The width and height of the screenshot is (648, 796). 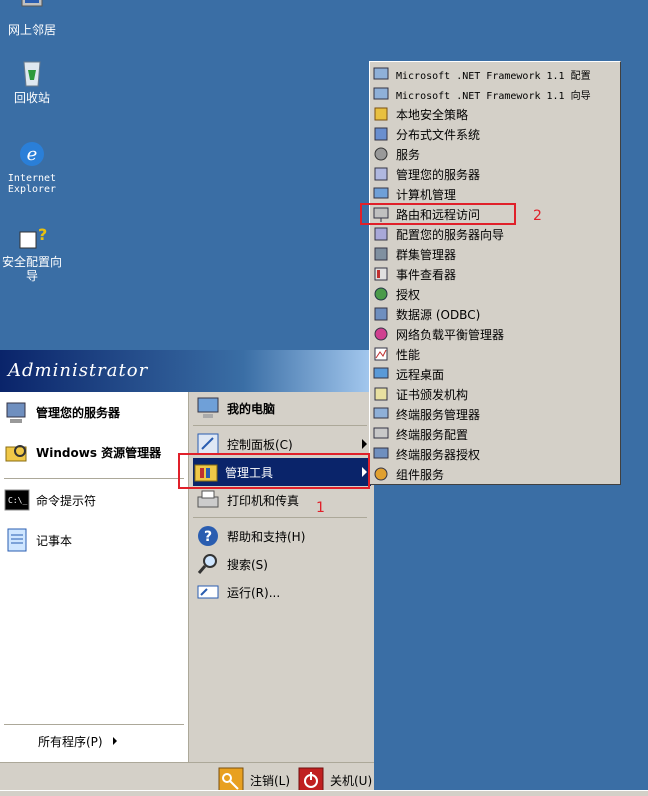 I want to click on submenu-item-label: Microsoft .NET Framework 1.1 配置, so click(x=493, y=76).